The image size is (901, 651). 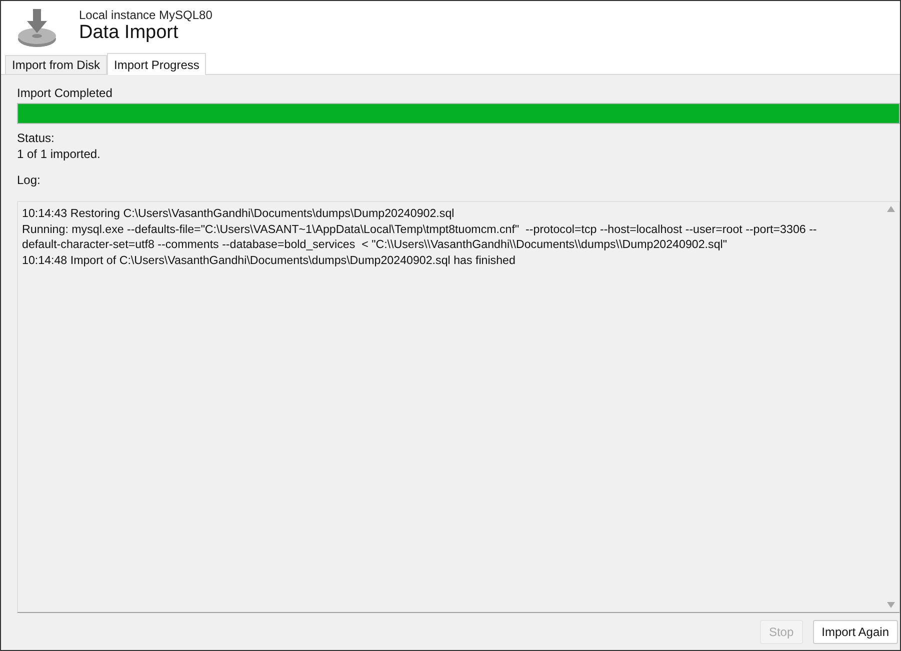 What do you see at coordinates (375, 244) in the screenshot?
I see `log-line: default-character-set=utf8 --comments --database=bold_services < "C:\\Users\\VasanthGandhi\\Documents\\dumps\\Dump20240902.sql"` at bounding box center [375, 244].